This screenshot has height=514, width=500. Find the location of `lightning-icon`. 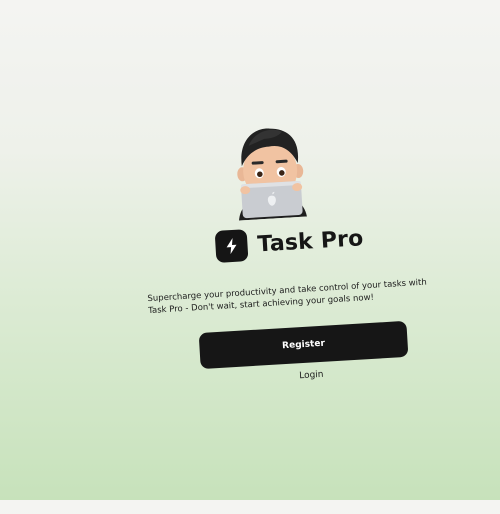

lightning-icon is located at coordinates (231, 246).